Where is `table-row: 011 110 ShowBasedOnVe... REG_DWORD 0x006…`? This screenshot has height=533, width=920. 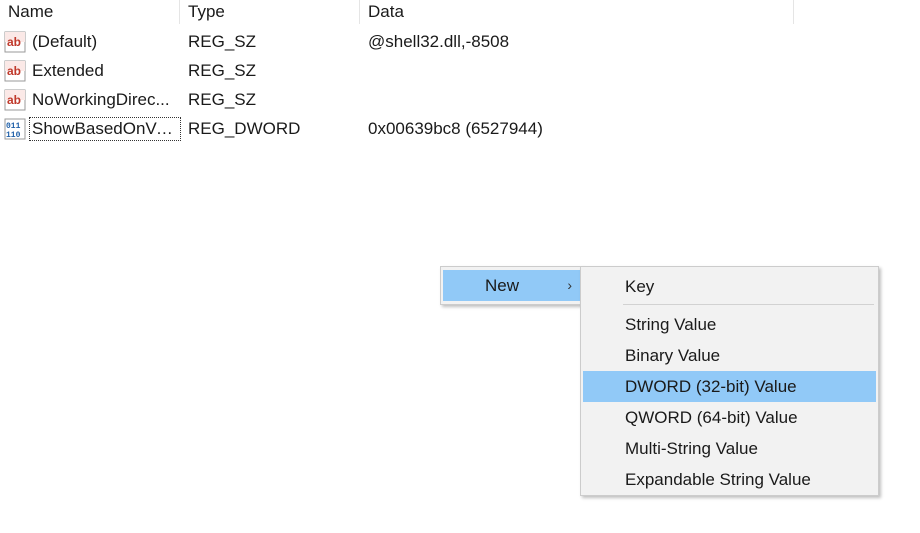
table-row: 011 110 ShowBasedOnVe... REG_DWORD 0x006… is located at coordinates (397, 128).